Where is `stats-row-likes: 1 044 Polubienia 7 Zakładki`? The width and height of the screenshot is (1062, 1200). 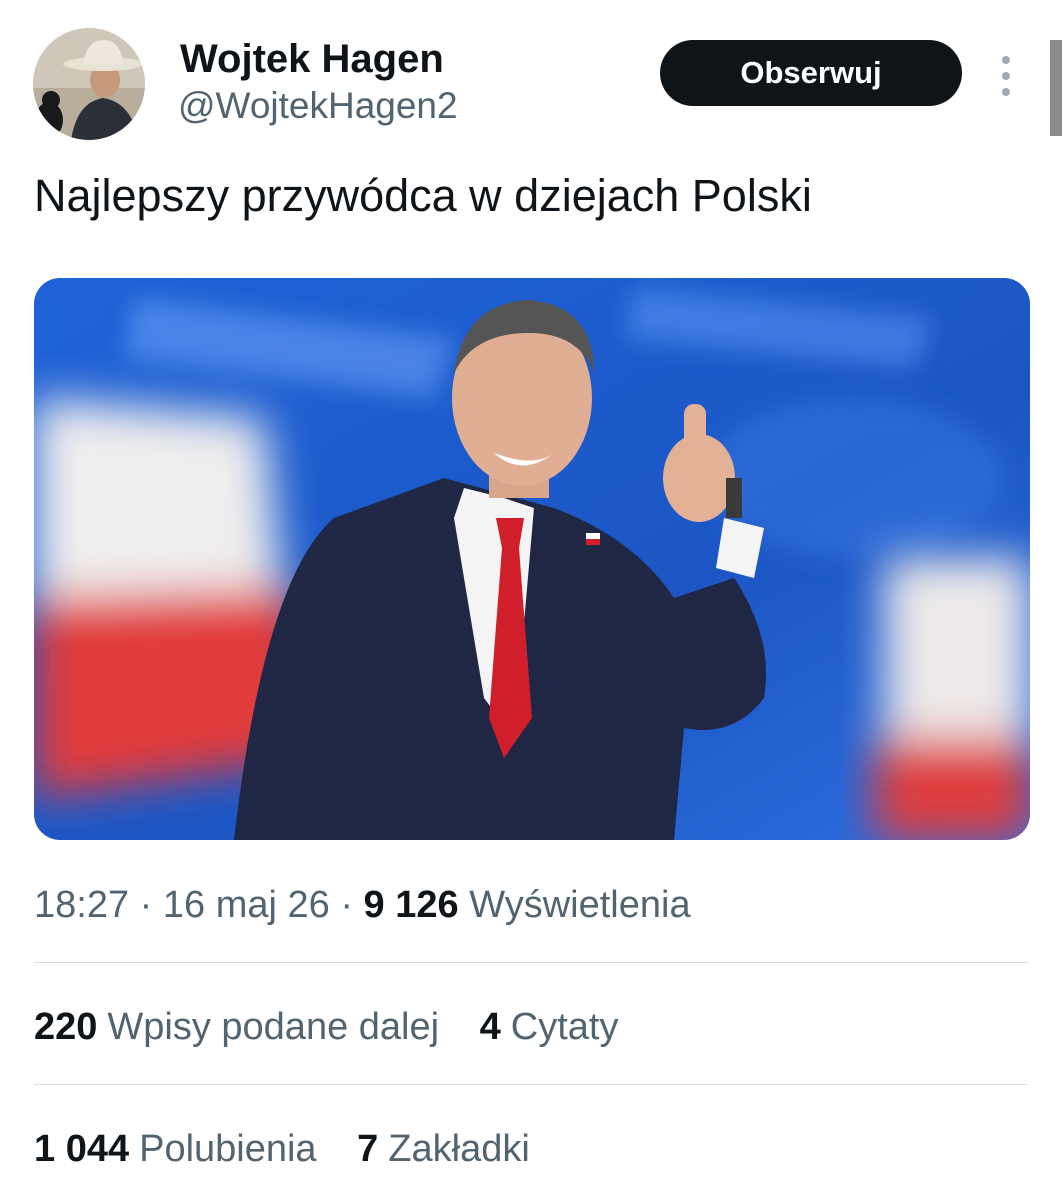 stats-row-likes: 1 044 Polubienia 7 Zakładki is located at coordinates (297, 1149).